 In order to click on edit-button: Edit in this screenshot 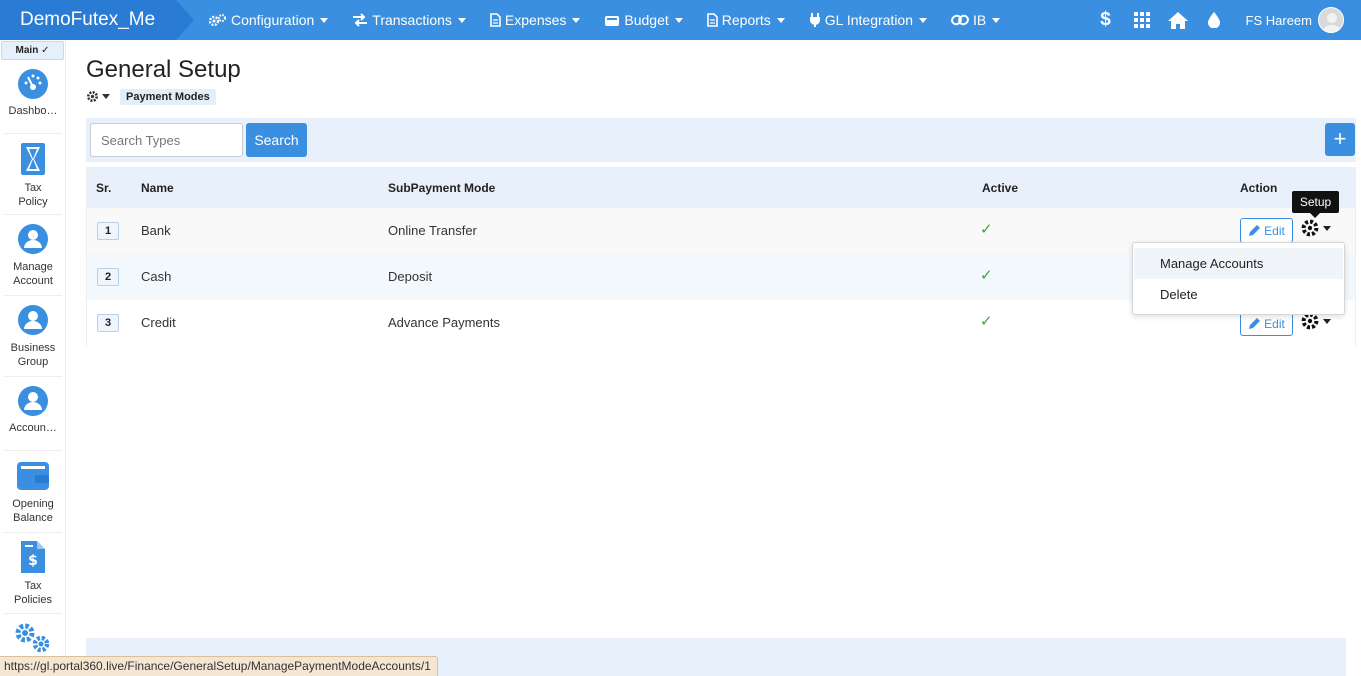, I will do `click(1266, 230)`.